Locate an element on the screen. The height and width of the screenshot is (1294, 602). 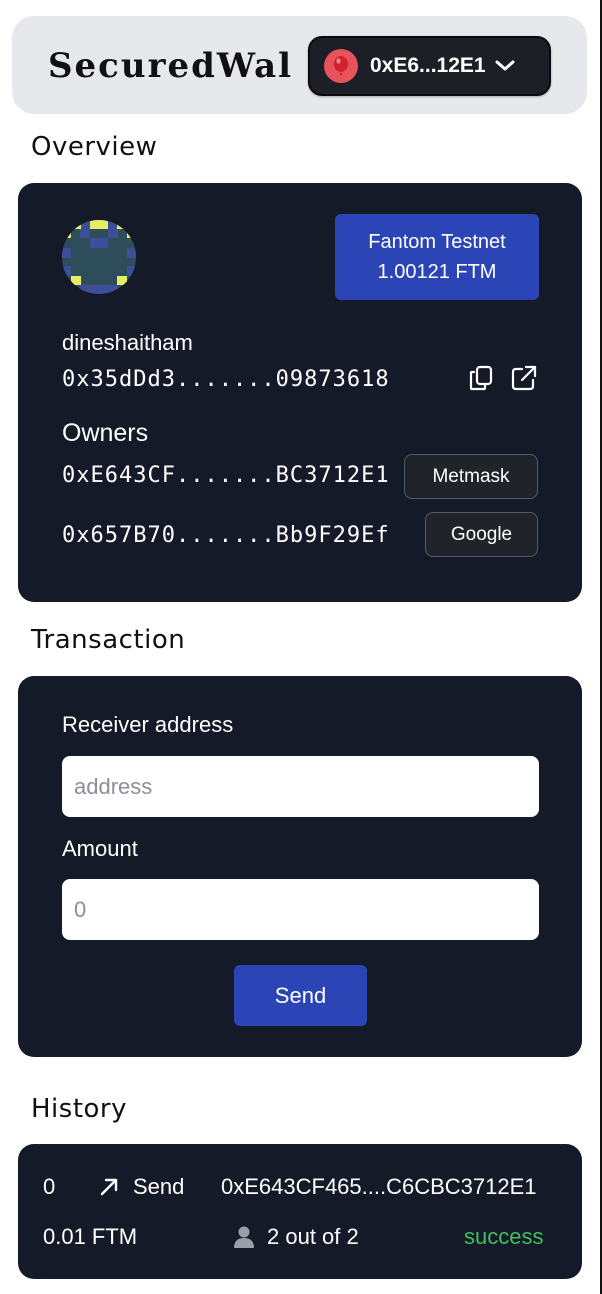
send-button: Send is located at coordinates (300, 995).